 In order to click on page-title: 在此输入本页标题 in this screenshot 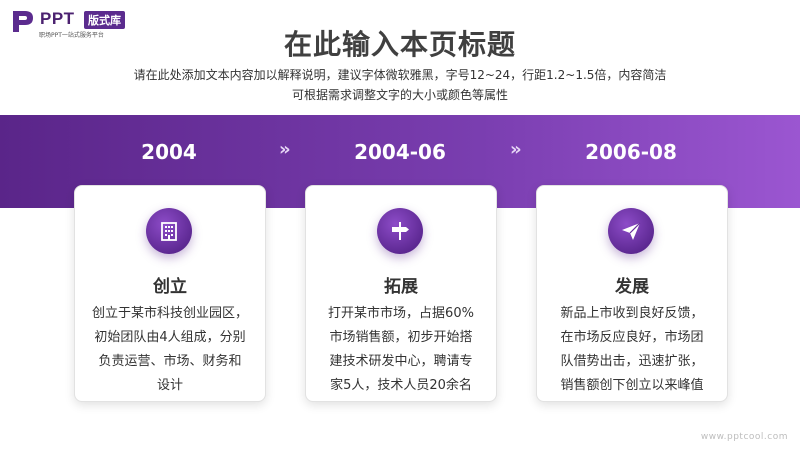, I will do `click(399, 44)`.